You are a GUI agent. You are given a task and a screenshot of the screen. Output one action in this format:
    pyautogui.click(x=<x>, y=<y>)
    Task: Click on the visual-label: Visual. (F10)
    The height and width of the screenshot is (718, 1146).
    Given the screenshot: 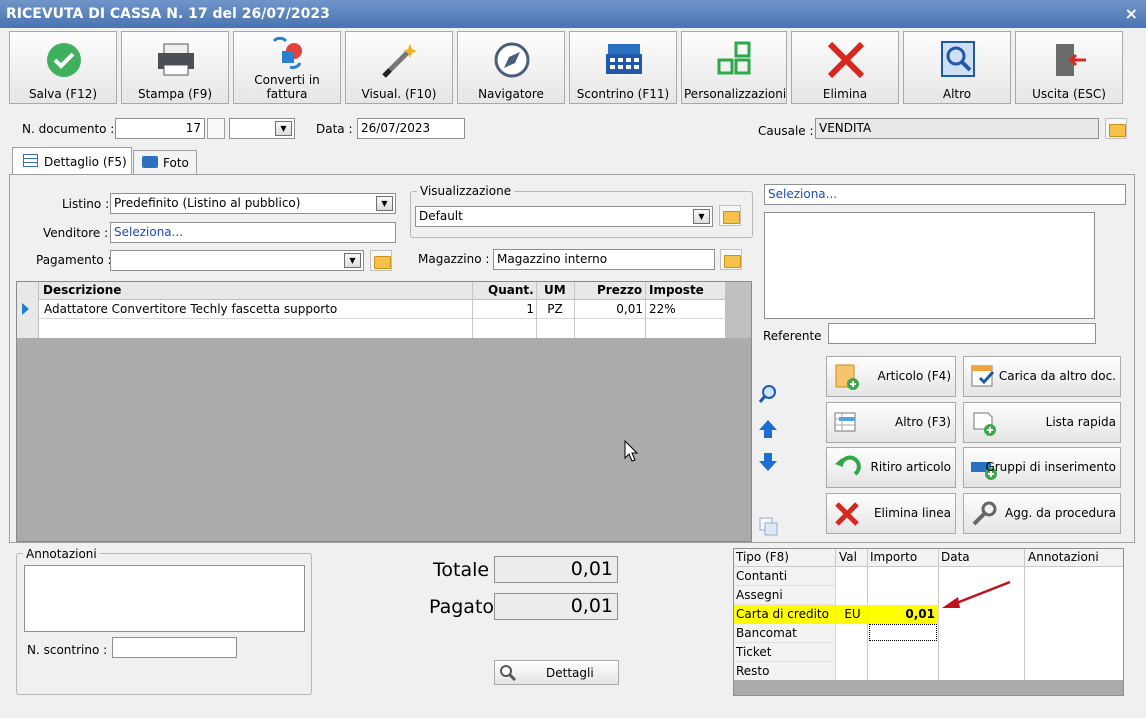 What is the action you would take?
    pyautogui.click(x=399, y=94)
    